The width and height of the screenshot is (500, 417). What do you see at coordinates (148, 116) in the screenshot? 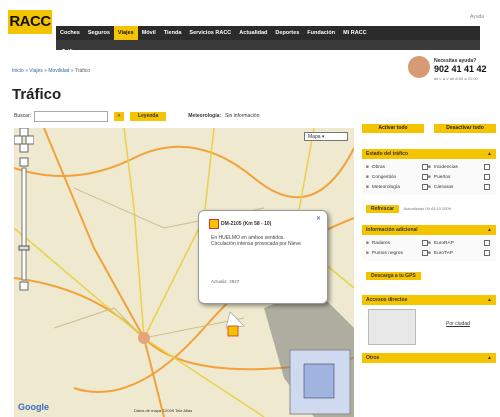
I see `legend-button: Leyenda` at bounding box center [148, 116].